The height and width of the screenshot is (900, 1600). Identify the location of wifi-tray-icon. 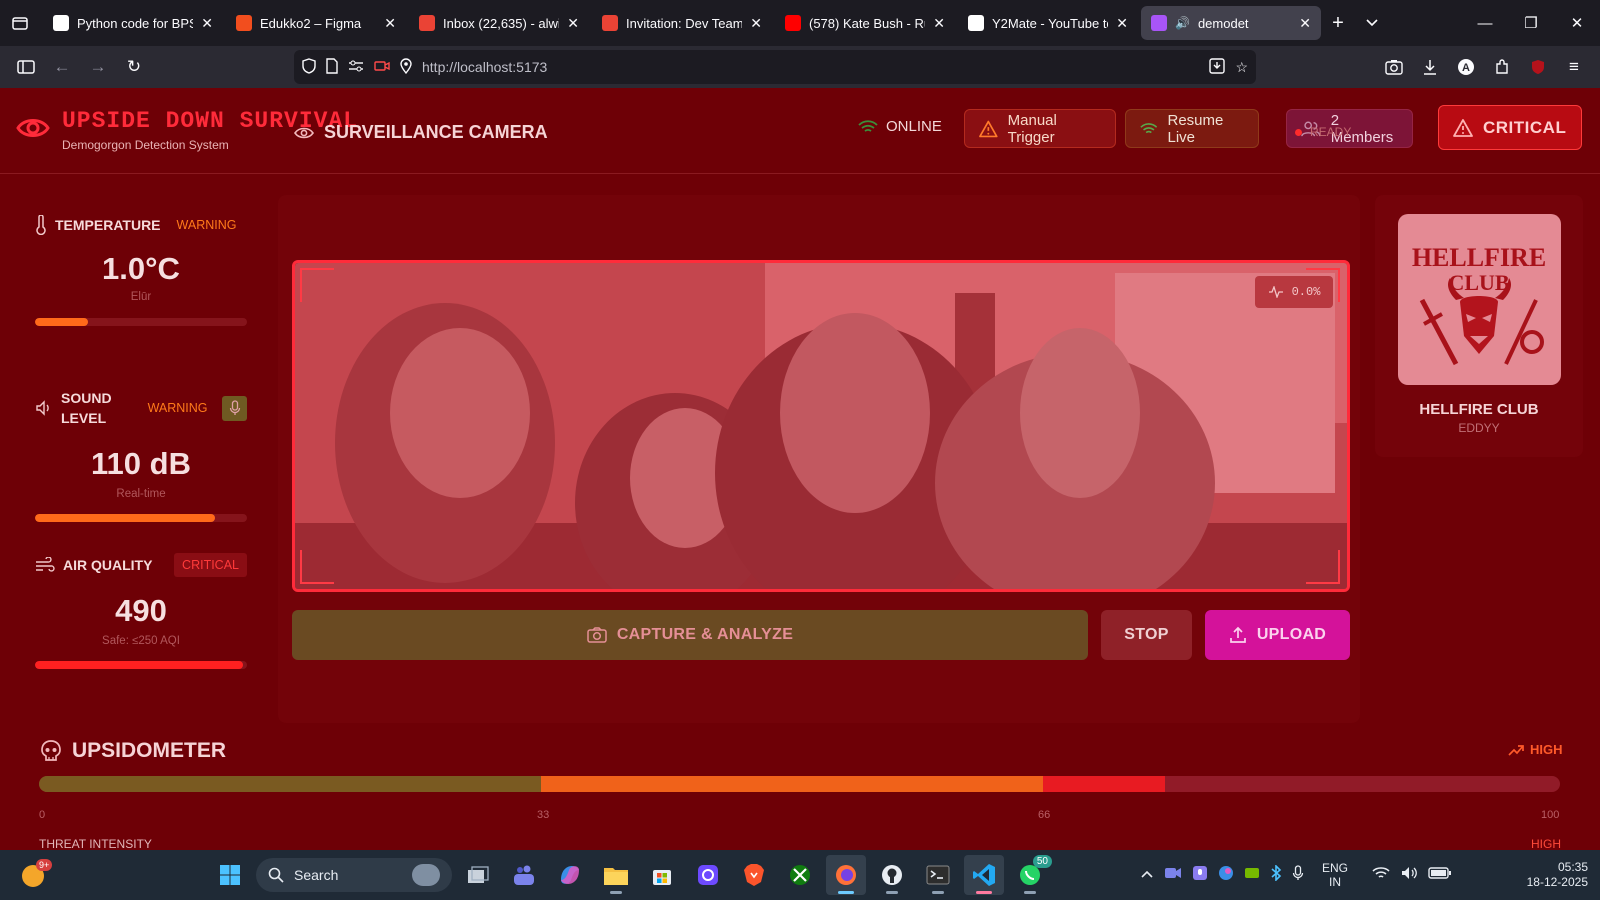
(1381, 875).